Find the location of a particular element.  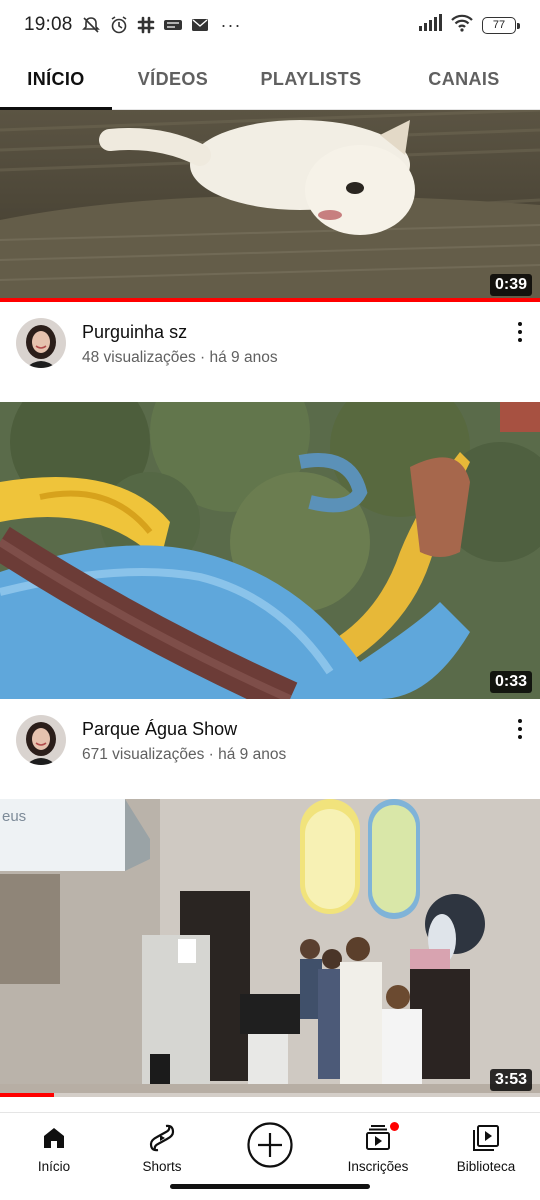

watch-progress-track is located at coordinates (270, 1095).